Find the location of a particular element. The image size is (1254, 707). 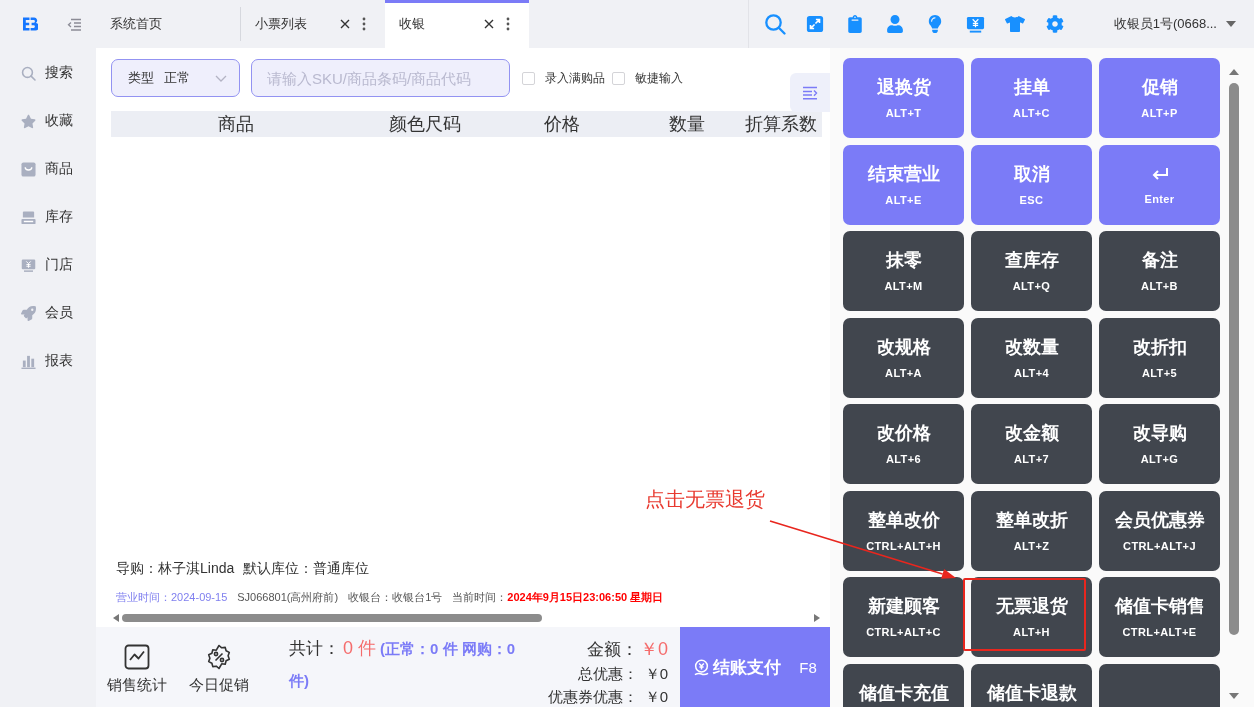

amount-label: 总优惠： is located at coordinates (608, 673).